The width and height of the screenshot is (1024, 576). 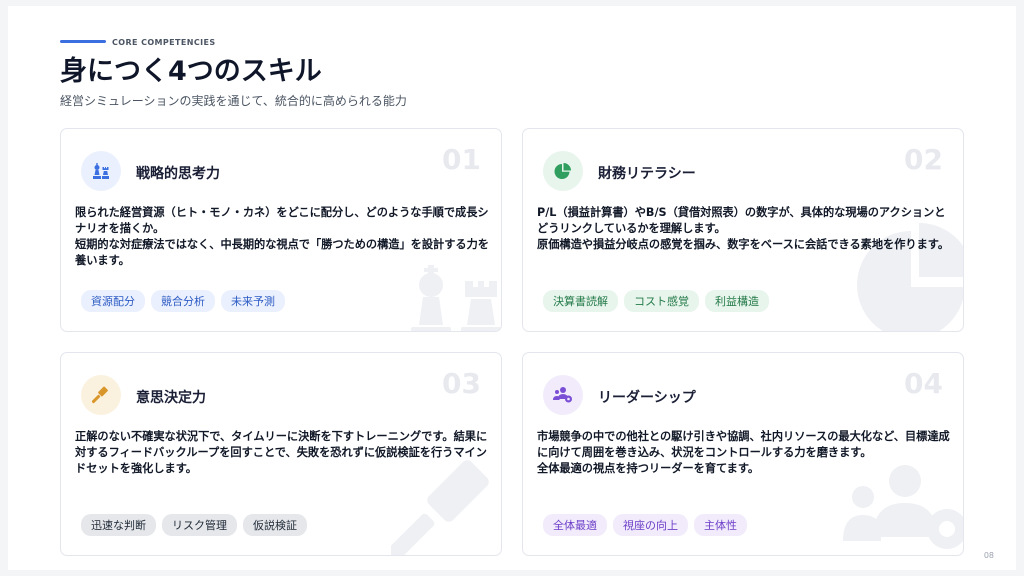 I want to click on eyebrow-label: CORE COMPETENCIES, so click(x=164, y=42).